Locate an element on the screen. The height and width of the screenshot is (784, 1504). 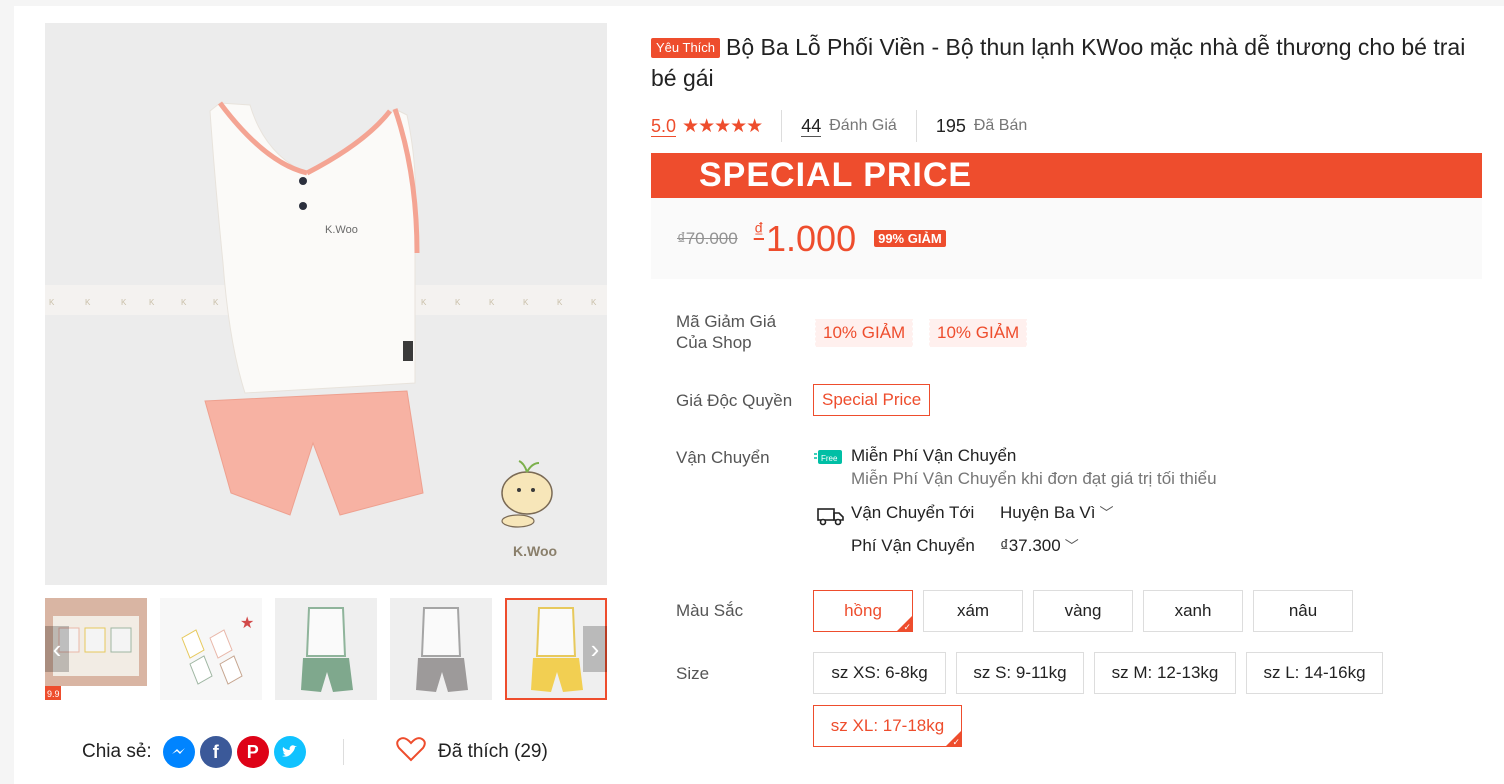
free-shipping-icon: Free is located at coordinates (830, 460).